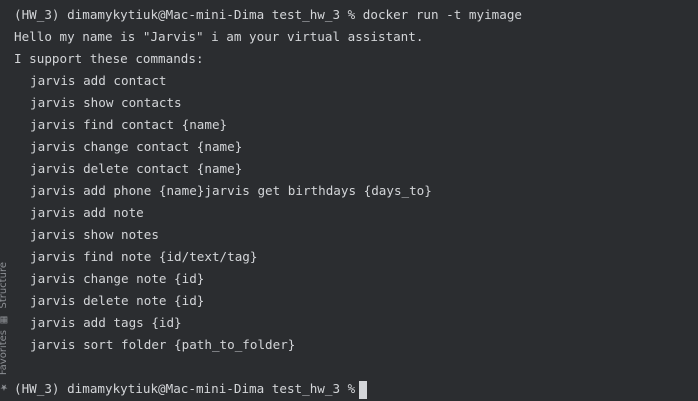 The image size is (698, 401). Describe the element at coordinates (363, 389) in the screenshot. I see `text-cursor` at that location.